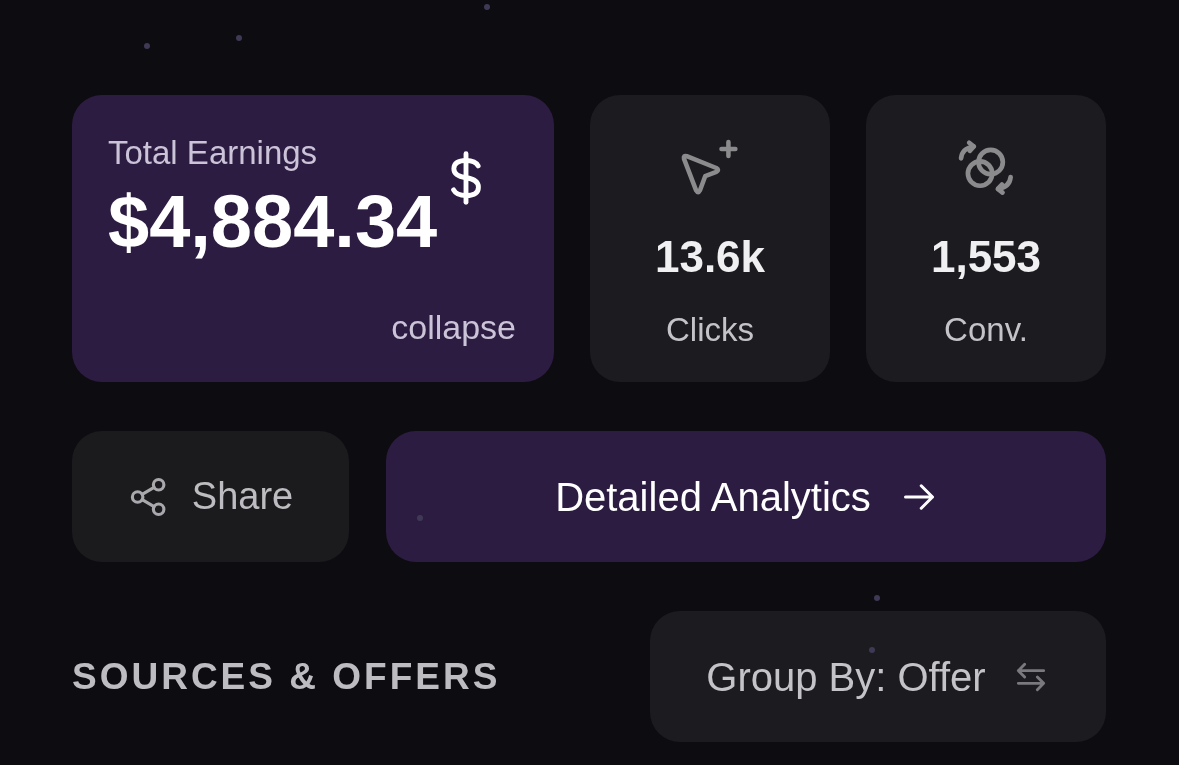  I want to click on cursor-plus-icon, so click(710, 168).